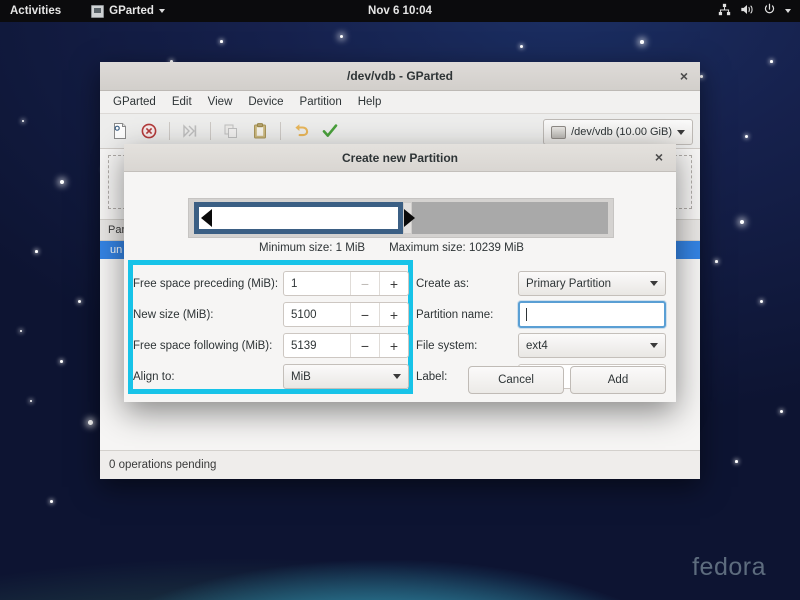 Image resolution: width=800 pixels, height=600 pixels. I want to click on app-menu-button: GParted, so click(128, 11).